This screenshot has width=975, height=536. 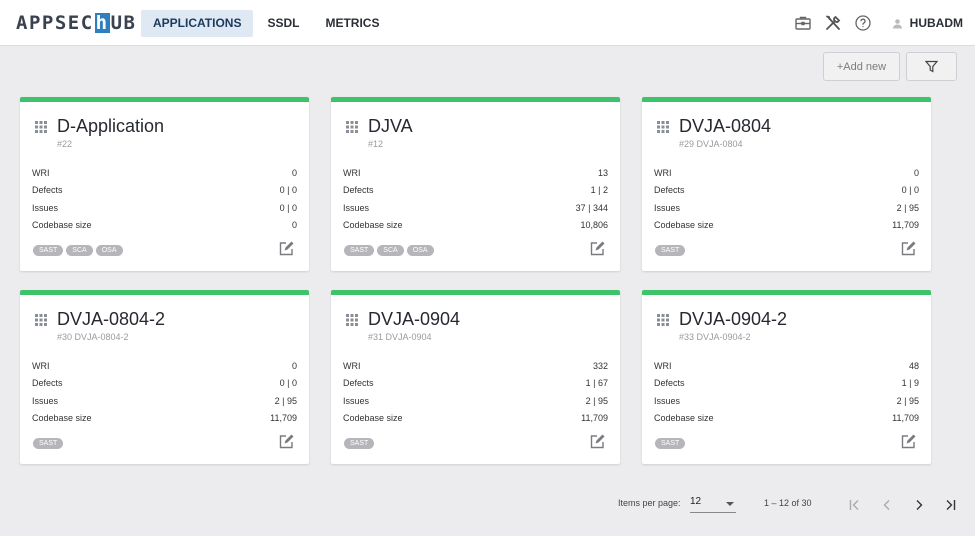 What do you see at coordinates (164, 366) in the screenshot?
I see `metric-row: WRI 0` at bounding box center [164, 366].